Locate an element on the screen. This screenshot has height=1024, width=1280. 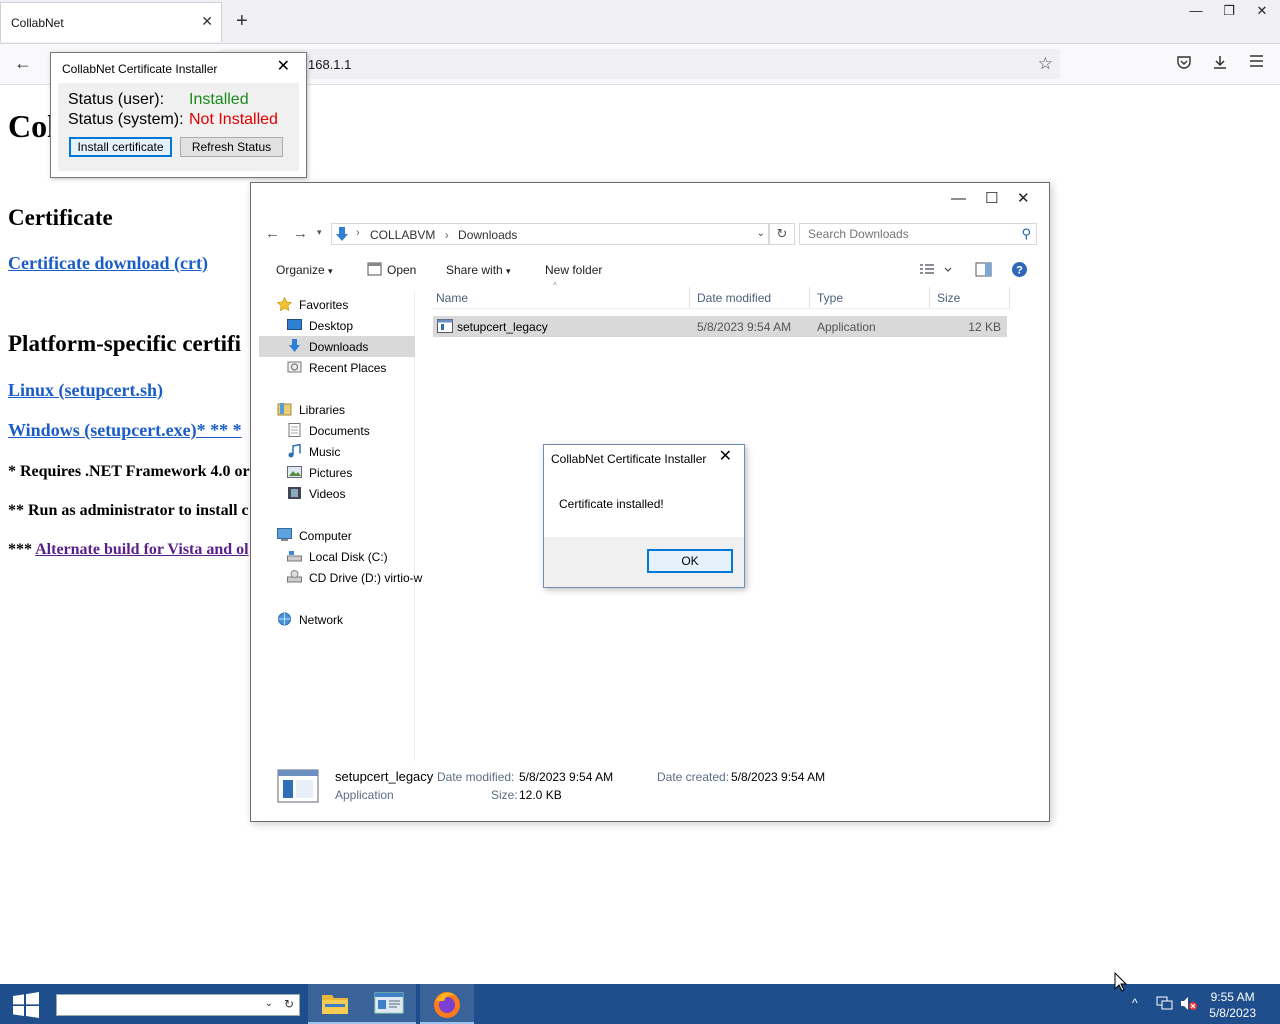
column-type: Type is located at coordinates (830, 298).